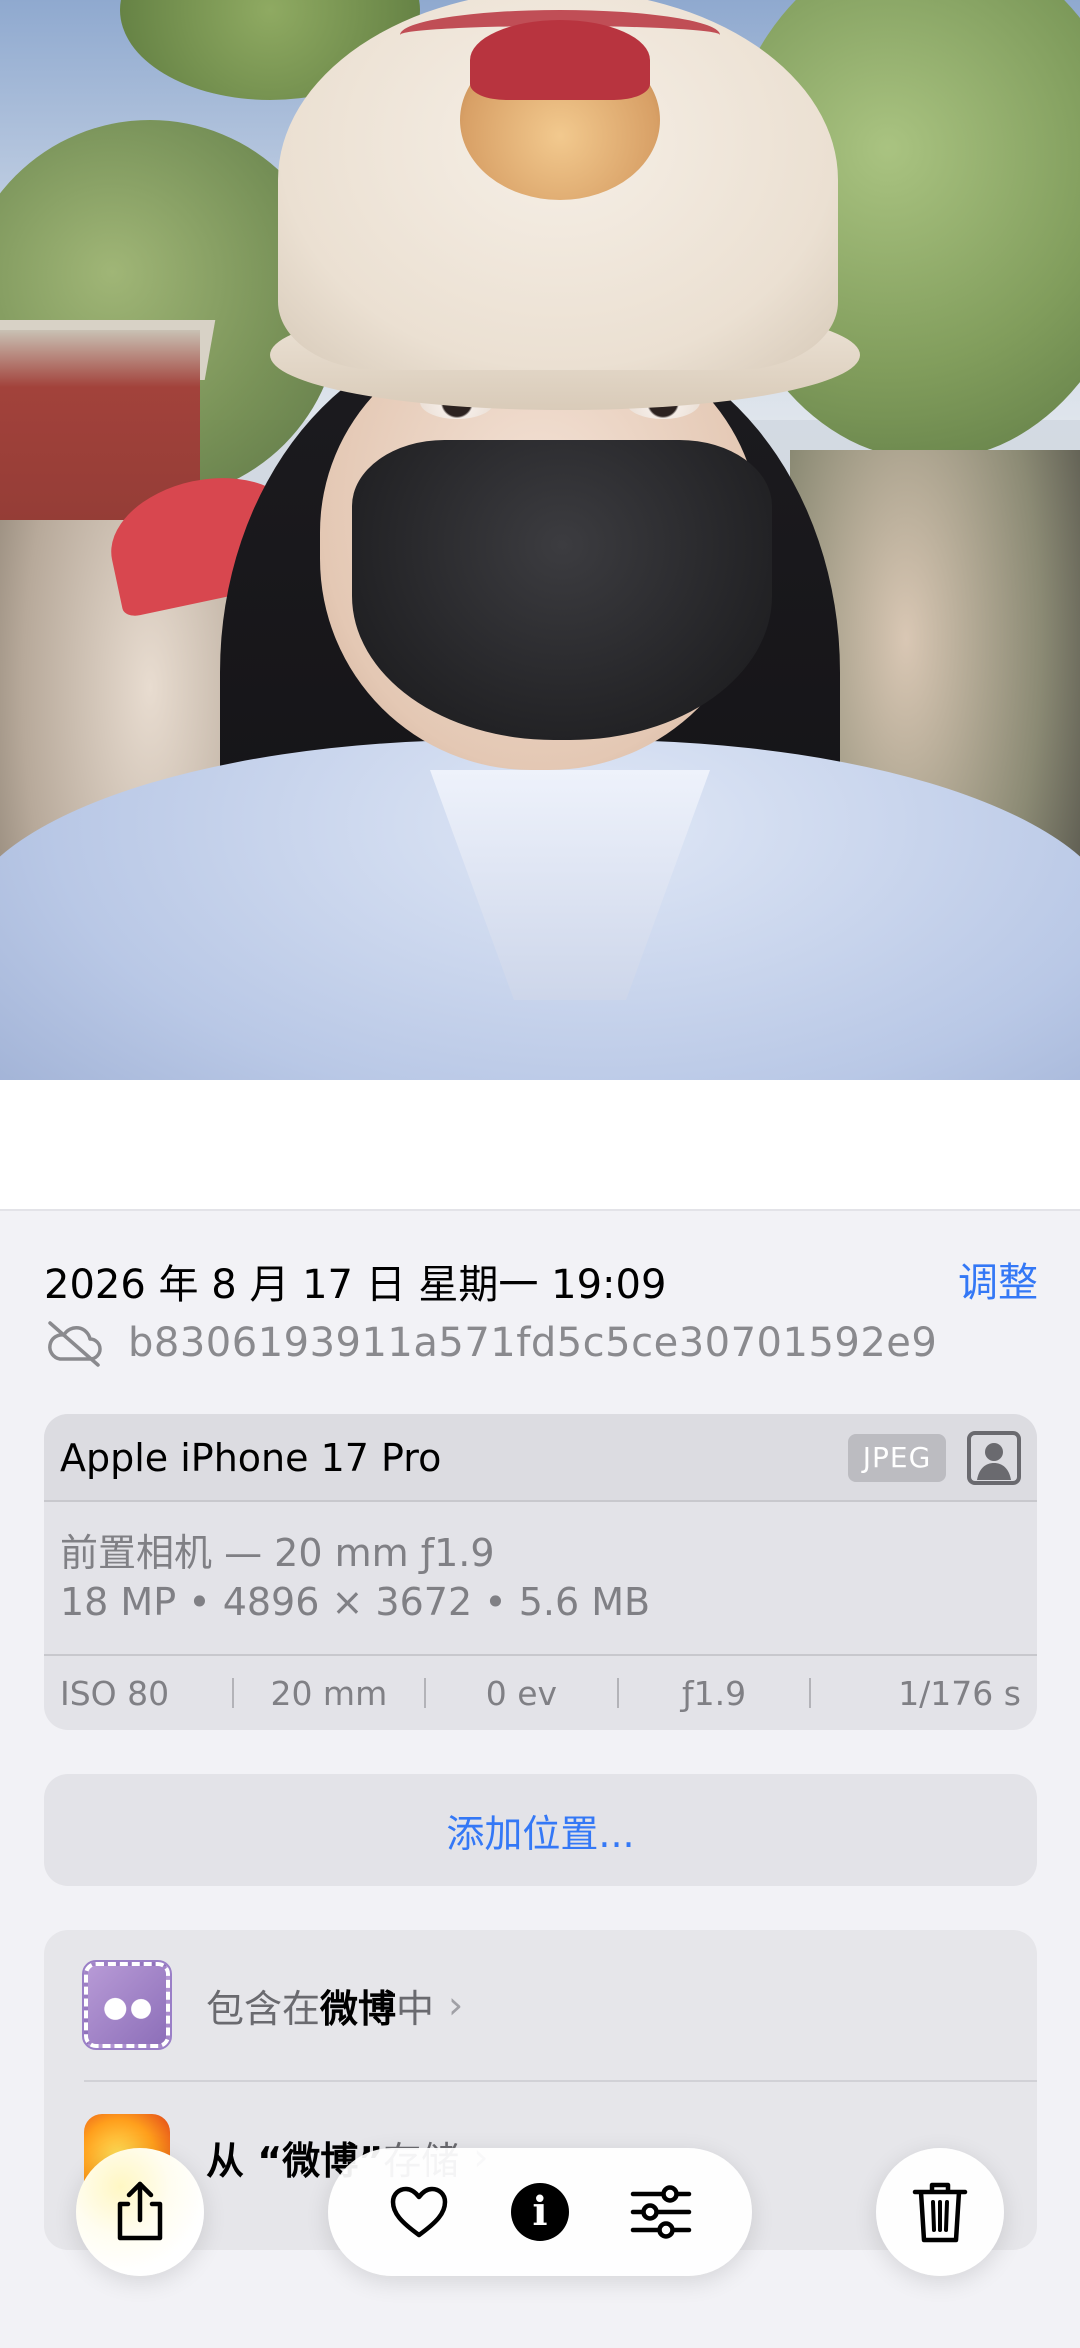 The width and height of the screenshot is (1080, 2348). I want to click on share-button, so click(140, 2212).